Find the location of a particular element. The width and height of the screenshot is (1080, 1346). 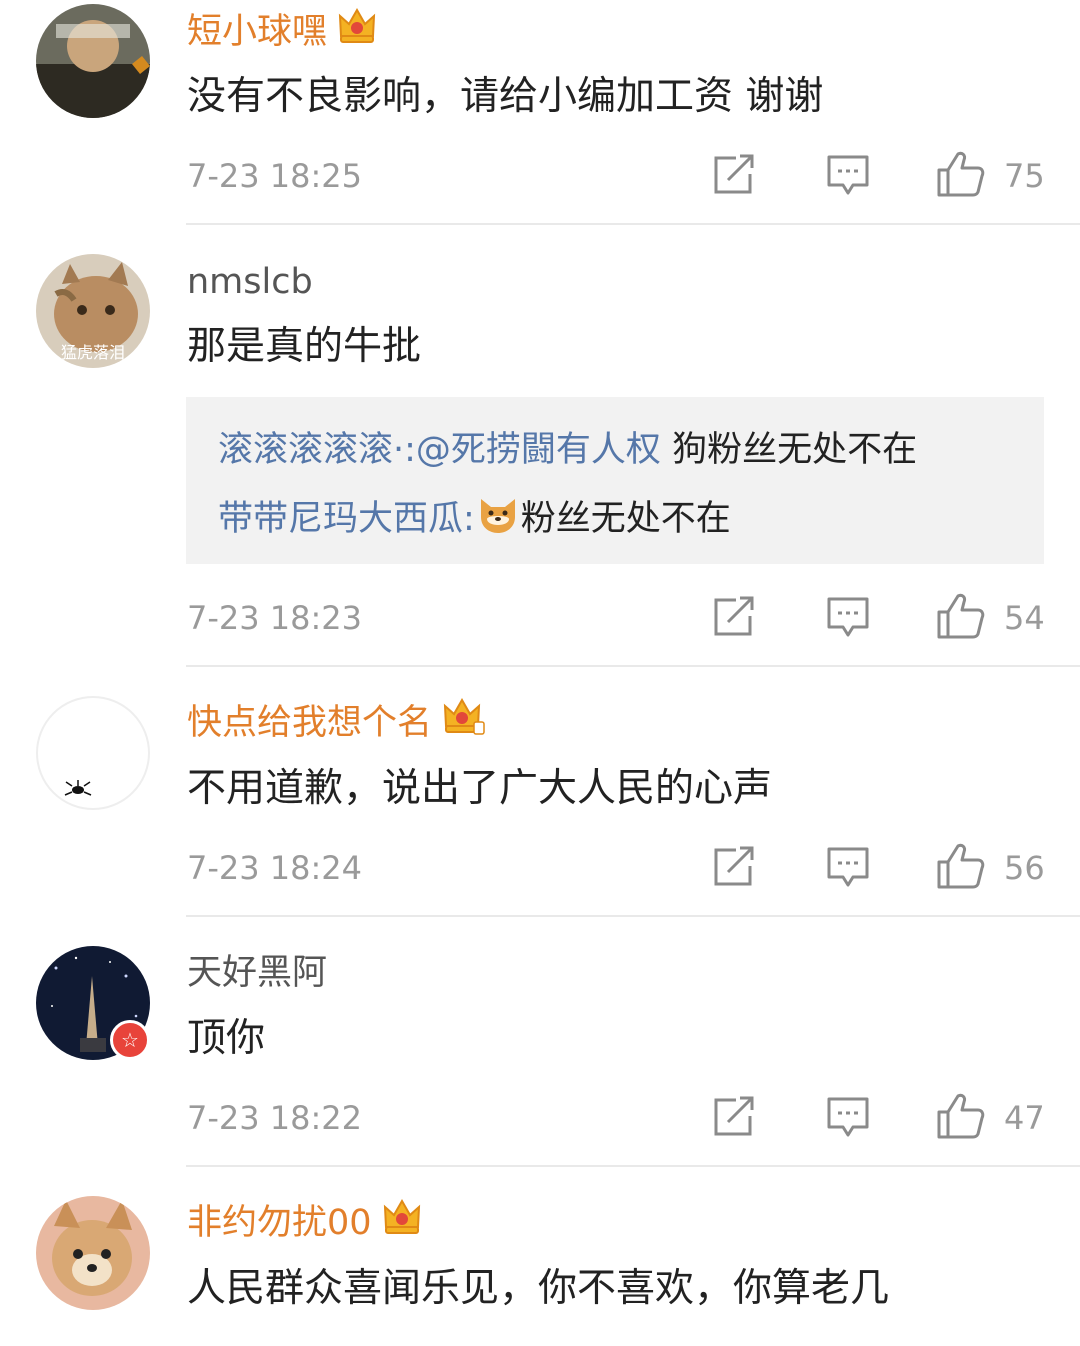

comment-text: 人民群众喜闻乐见，你不喜欢，你算老几 is located at coordinates (538, 1288).